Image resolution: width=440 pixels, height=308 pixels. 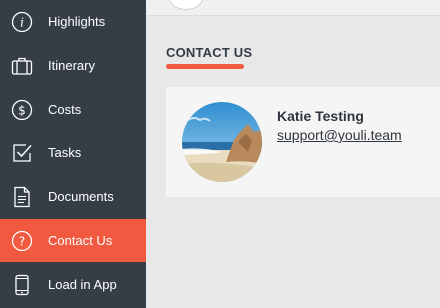 I want to click on sidebar-item-tasks: Tasks, so click(x=73, y=152).